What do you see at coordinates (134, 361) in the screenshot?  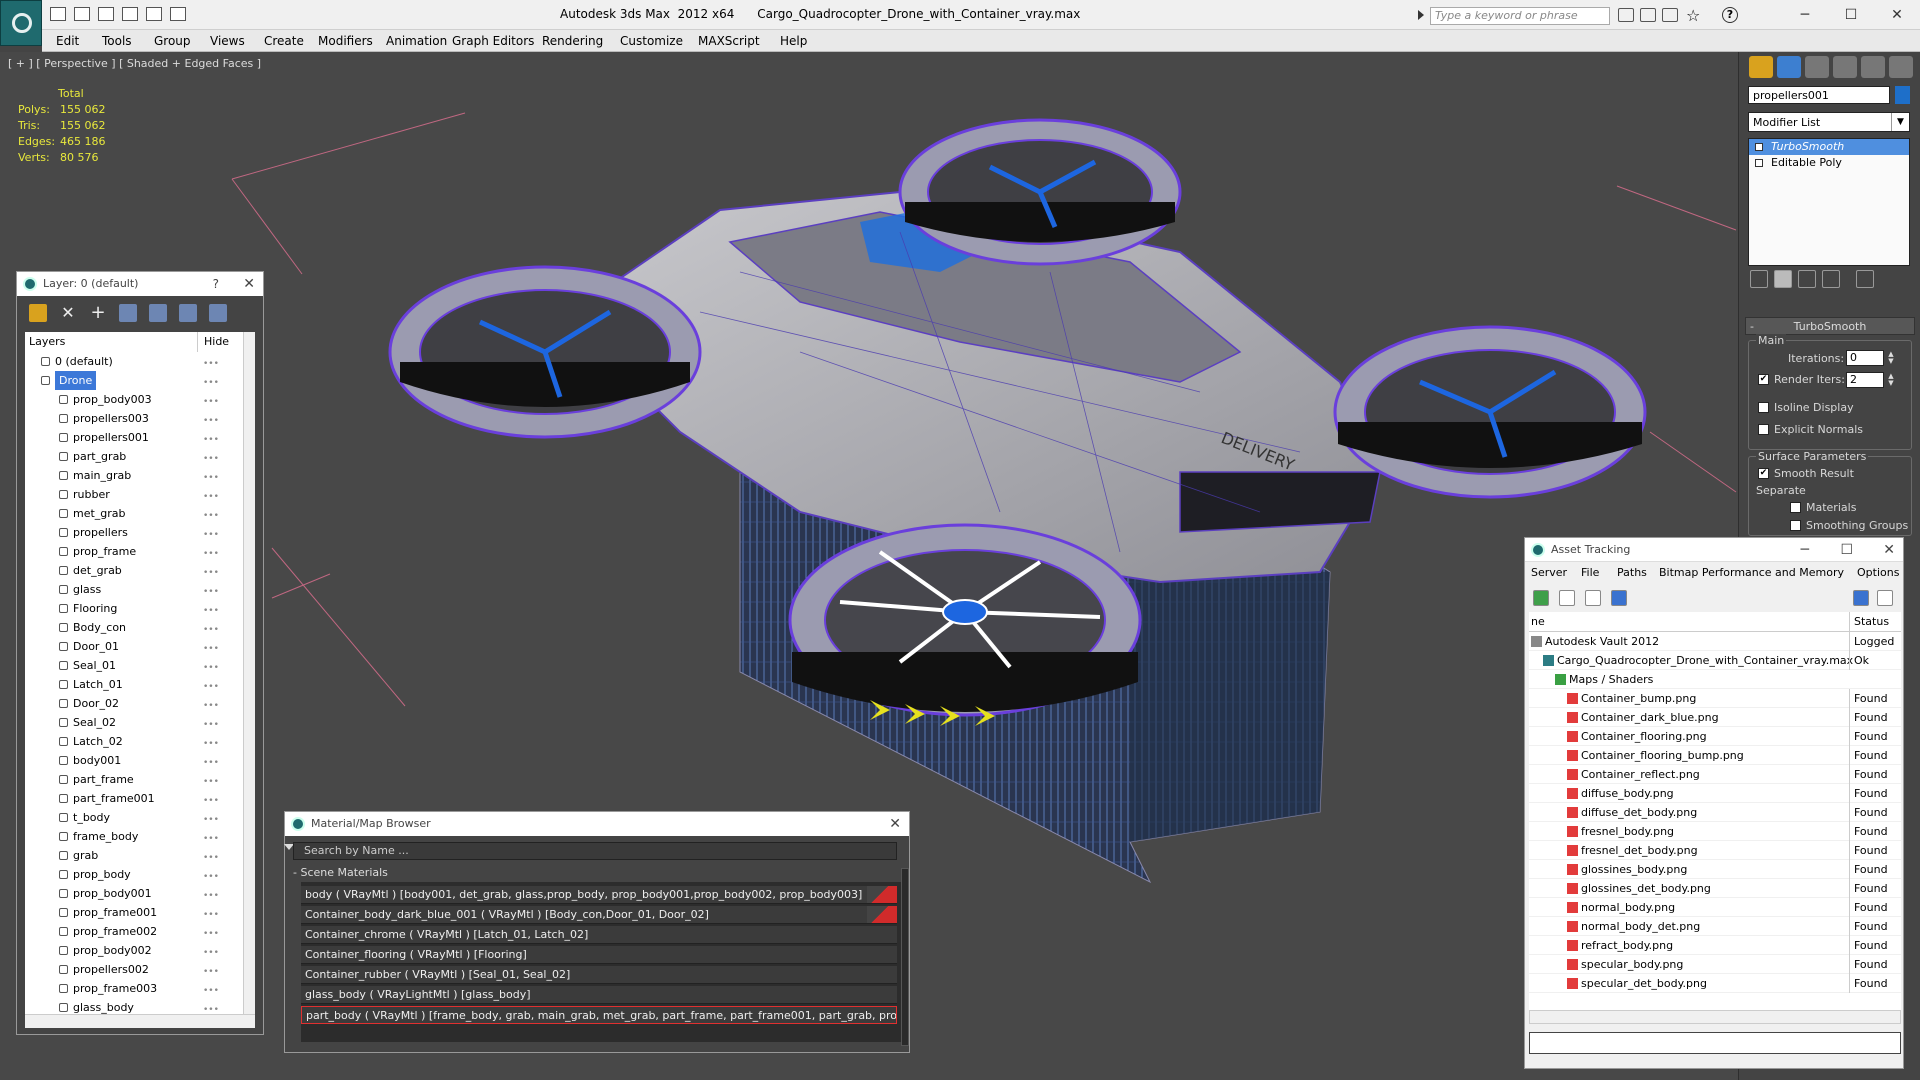 I see `layer-row: 0 (default) •••` at bounding box center [134, 361].